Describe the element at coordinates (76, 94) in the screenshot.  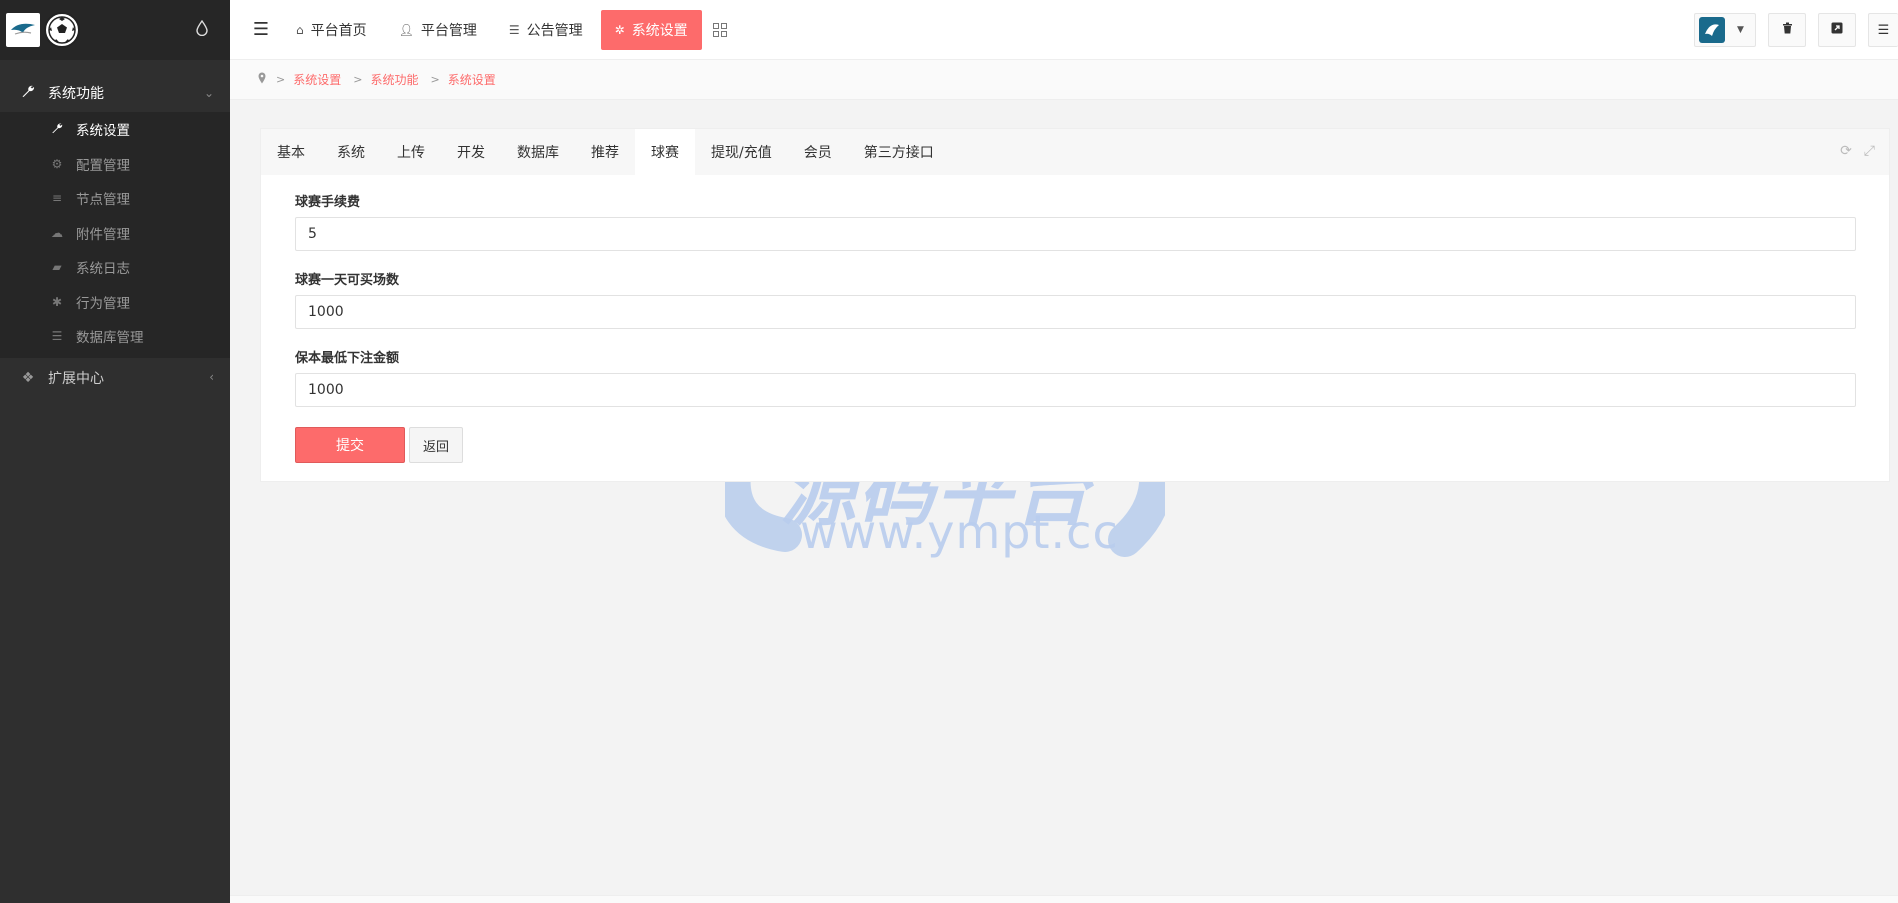
I see `sidebar-group-label: 系统功能` at that location.